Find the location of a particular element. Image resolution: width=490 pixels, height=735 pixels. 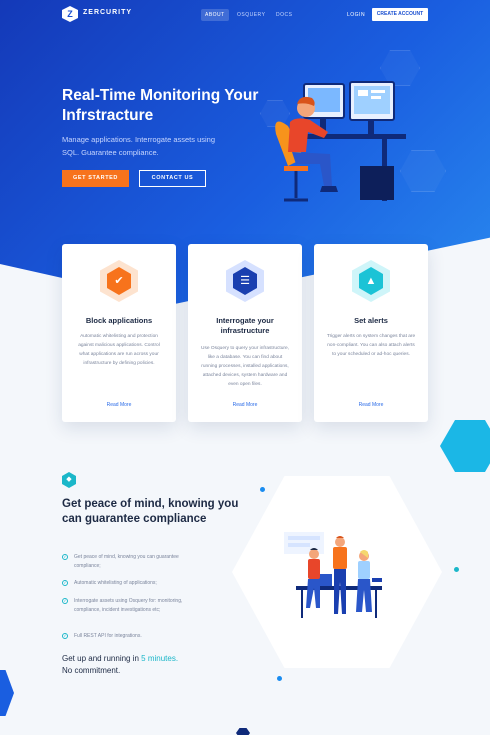

brand-name: ZERCURITY is located at coordinates (107, 12).